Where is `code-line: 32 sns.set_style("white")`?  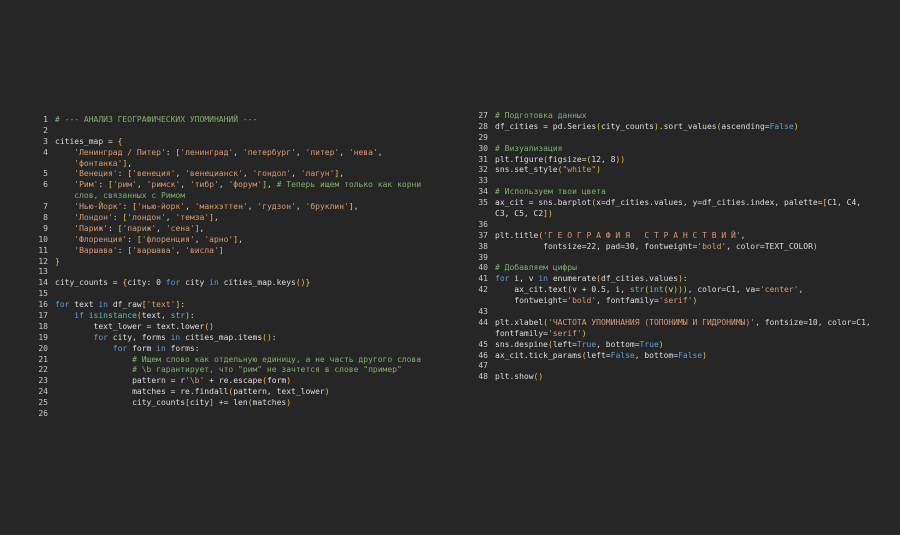 code-line: 32 sns.set_style("white") is located at coordinates (680, 170).